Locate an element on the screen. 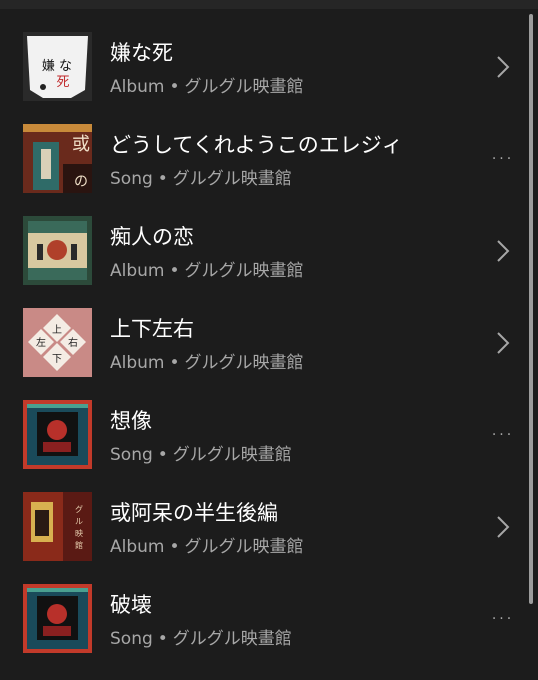  svg-text: ル is located at coordinates (79, 521).